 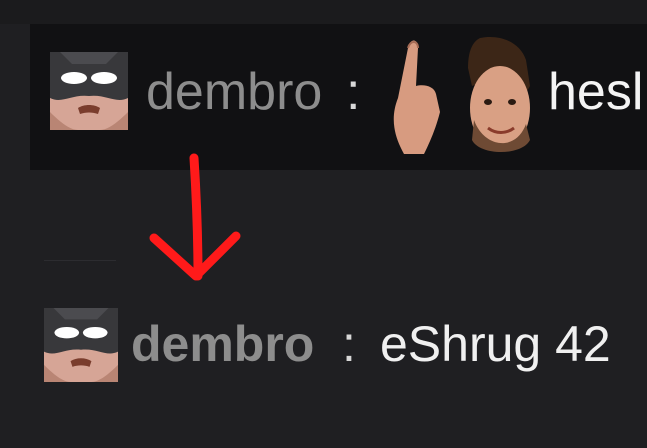 What do you see at coordinates (596, 92) in the screenshot?
I see `message-text: hesl` at bounding box center [596, 92].